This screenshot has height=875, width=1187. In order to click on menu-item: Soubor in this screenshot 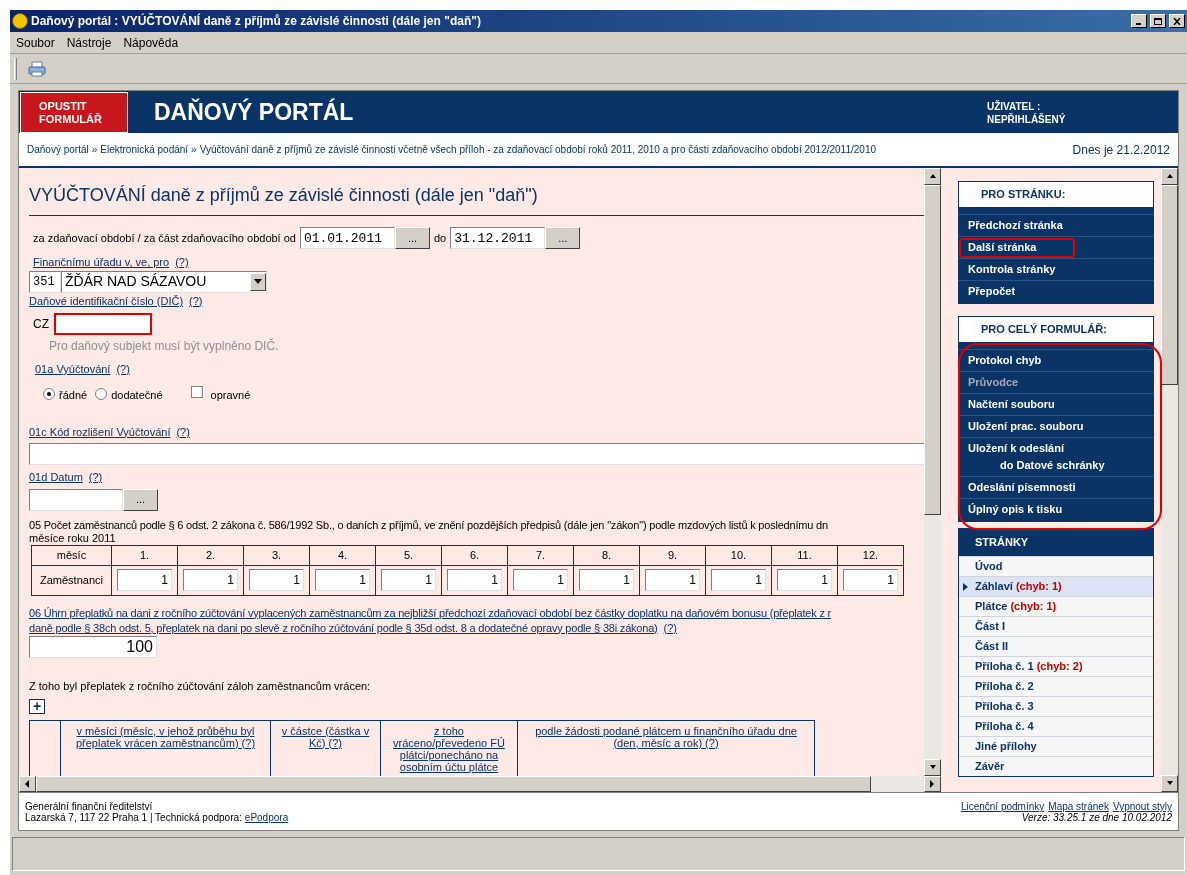, I will do `click(35, 42)`.